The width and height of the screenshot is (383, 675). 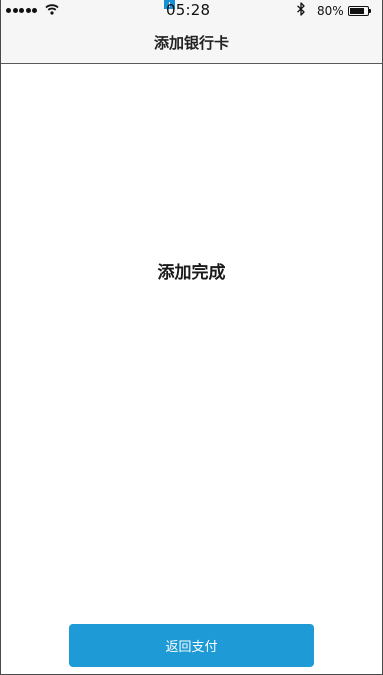 I want to click on bluetooth-icon, so click(x=301, y=9).